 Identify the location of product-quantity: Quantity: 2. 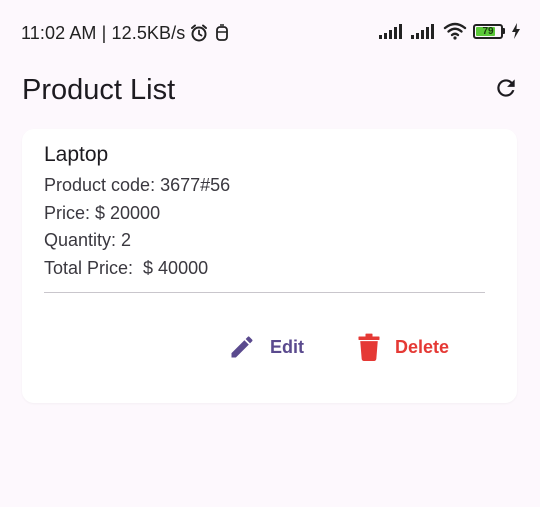
(88, 240).